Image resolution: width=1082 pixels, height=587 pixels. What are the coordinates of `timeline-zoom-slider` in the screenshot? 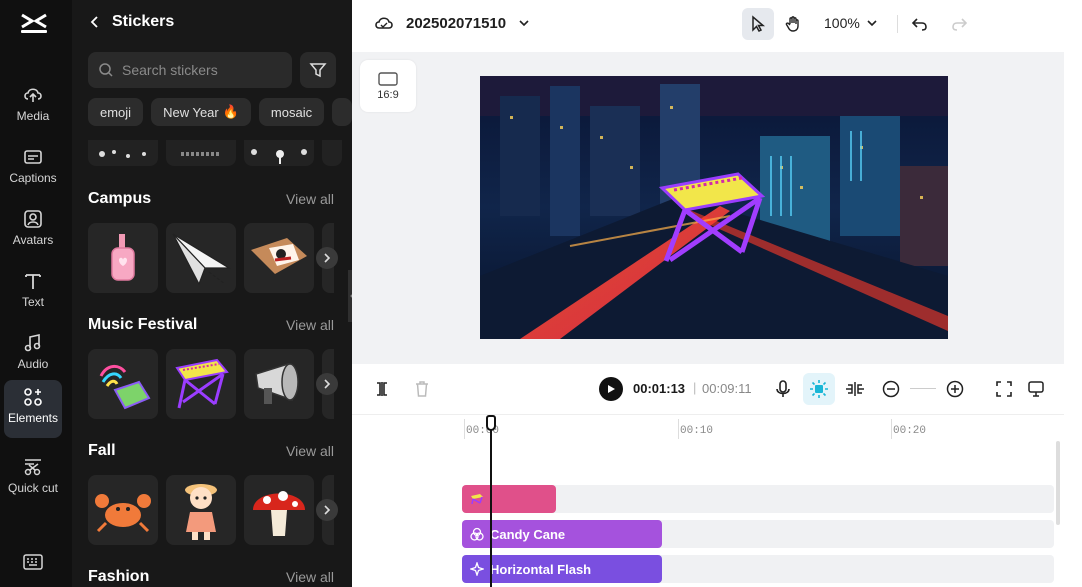 It's located at (923, 388).